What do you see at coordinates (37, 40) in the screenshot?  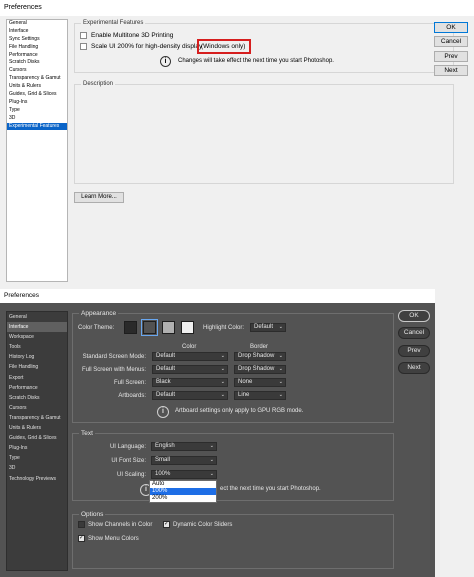 I see `sidebar-item: Sync Settings` at bounding box center [37, 40].